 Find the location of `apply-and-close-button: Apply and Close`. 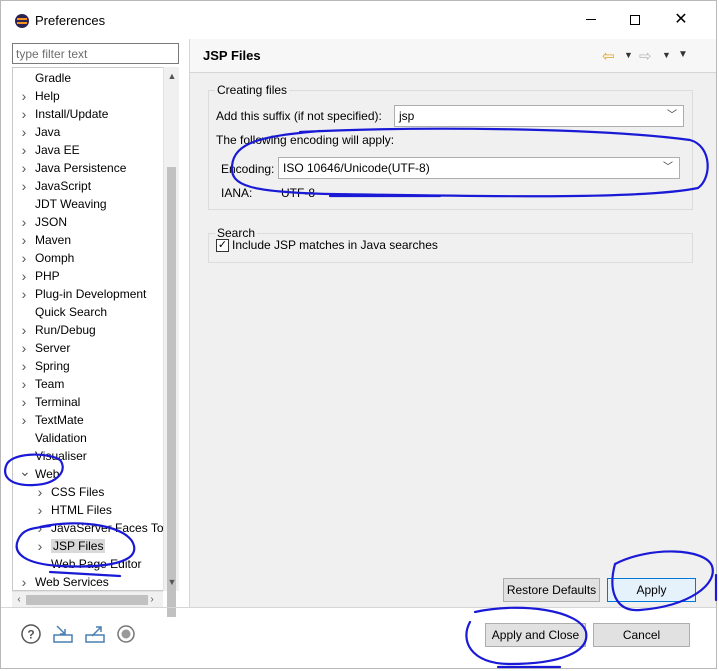

apply-and-close-button: Apply and Close is located at coordinates (535, 635).